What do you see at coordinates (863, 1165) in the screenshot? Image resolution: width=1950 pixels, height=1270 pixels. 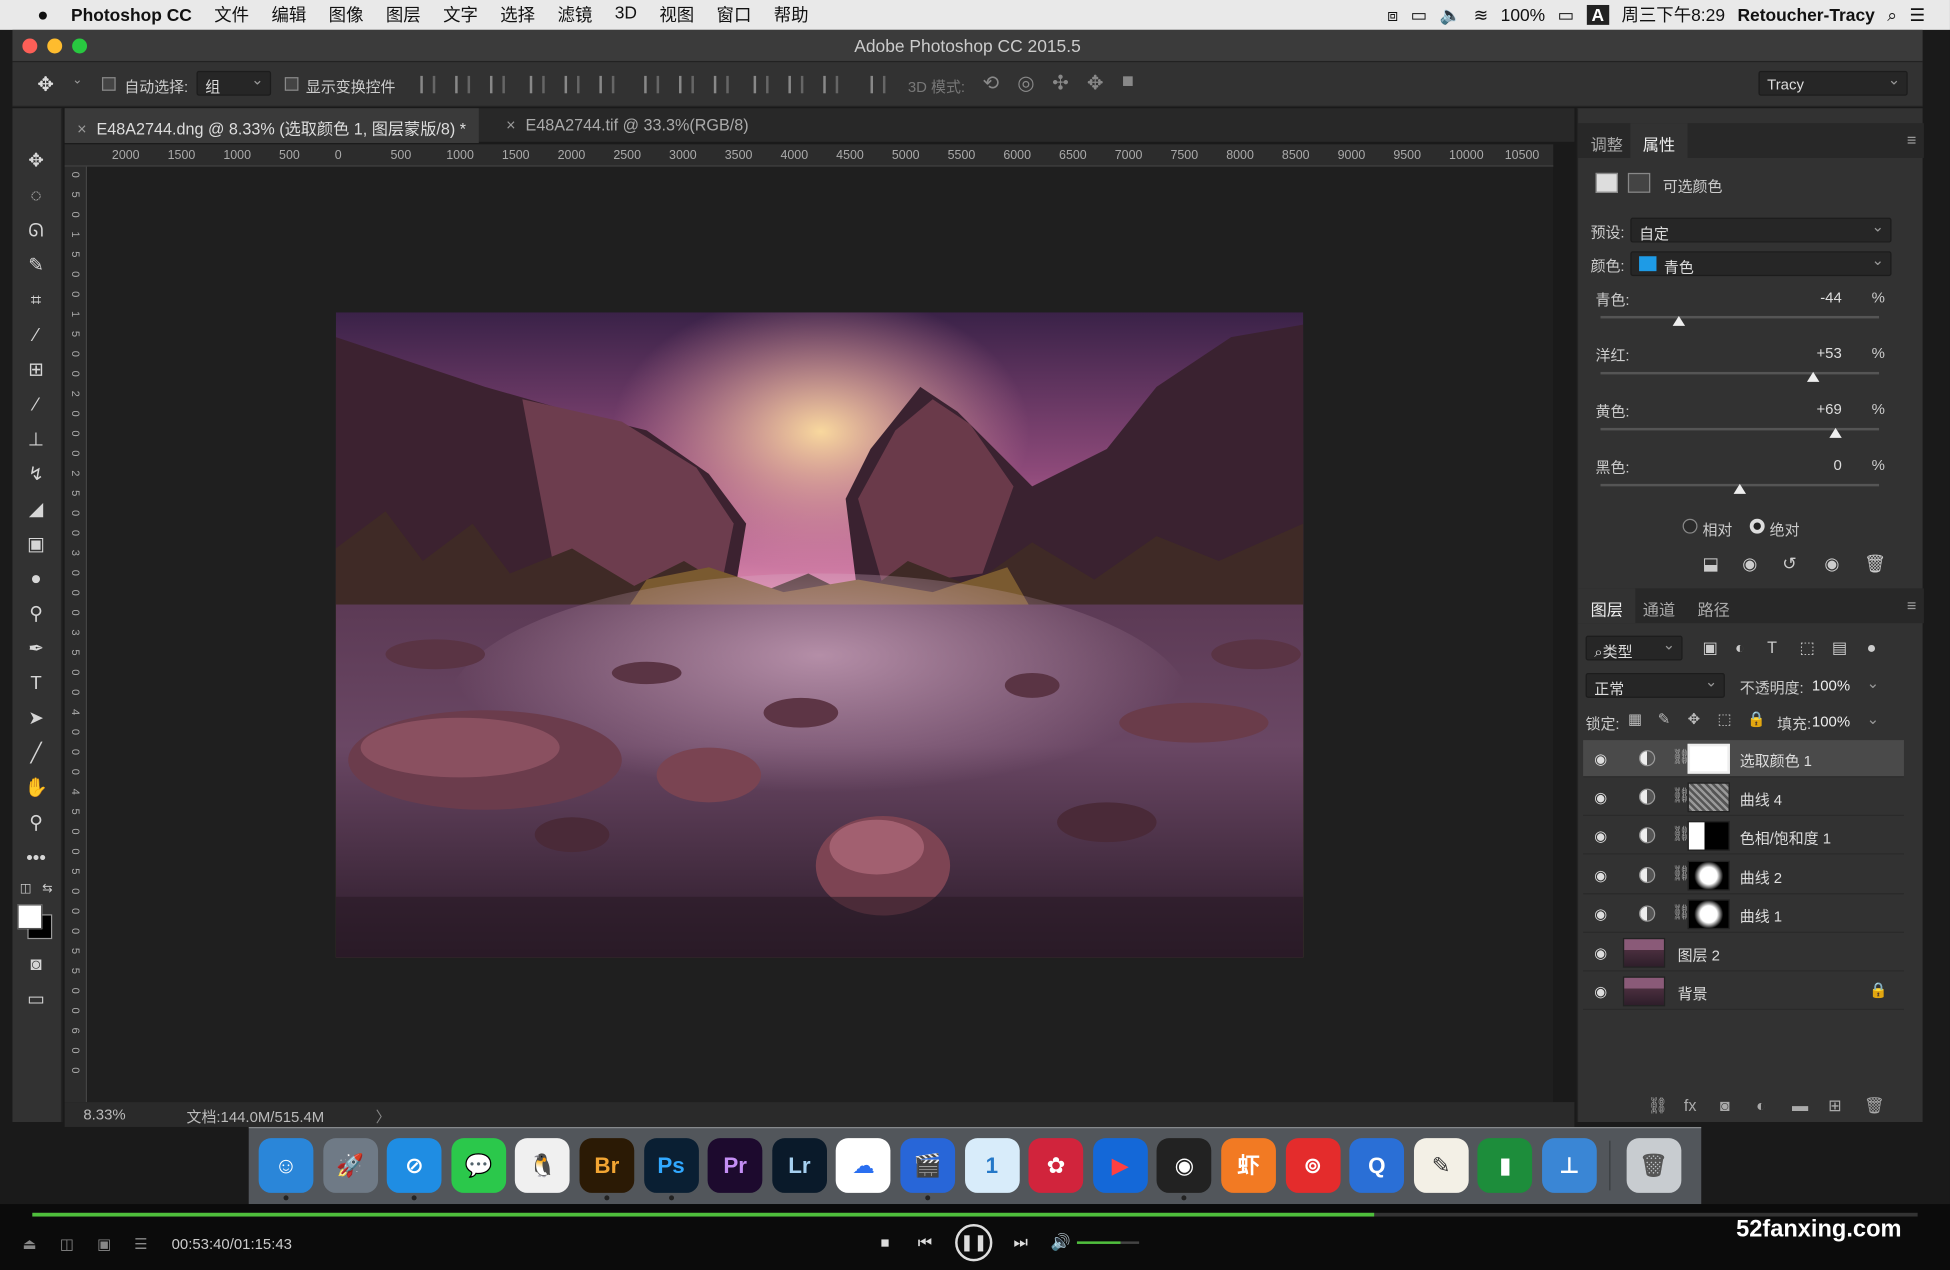 I see `baidu-cloud-icon: ☁` at bounding box center [863, 1165].